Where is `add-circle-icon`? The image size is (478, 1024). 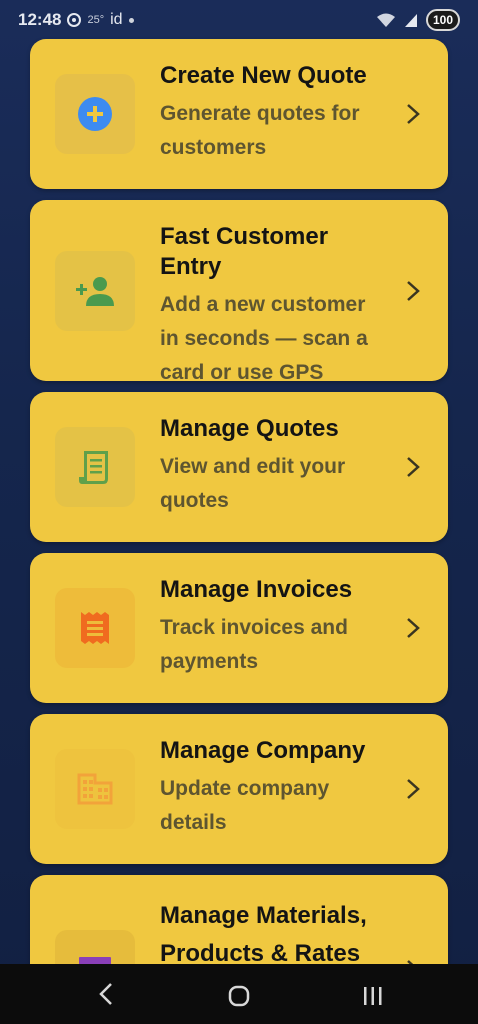 add-circle-icon is located at coordinates (95, 114).